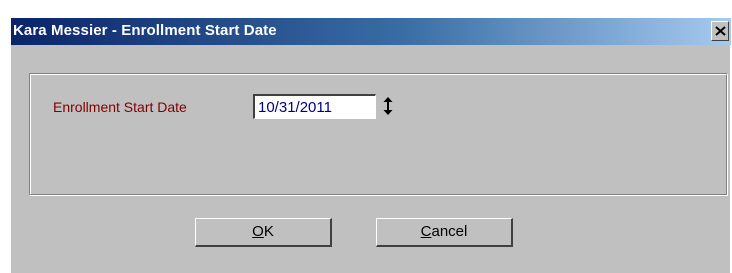 The height and width of the screenshot is (273, 732). Describe the element at coordinates (120, 107) in the screenshot. I see `enrollment-start-date-label: Enrollment Start Date` at that location.